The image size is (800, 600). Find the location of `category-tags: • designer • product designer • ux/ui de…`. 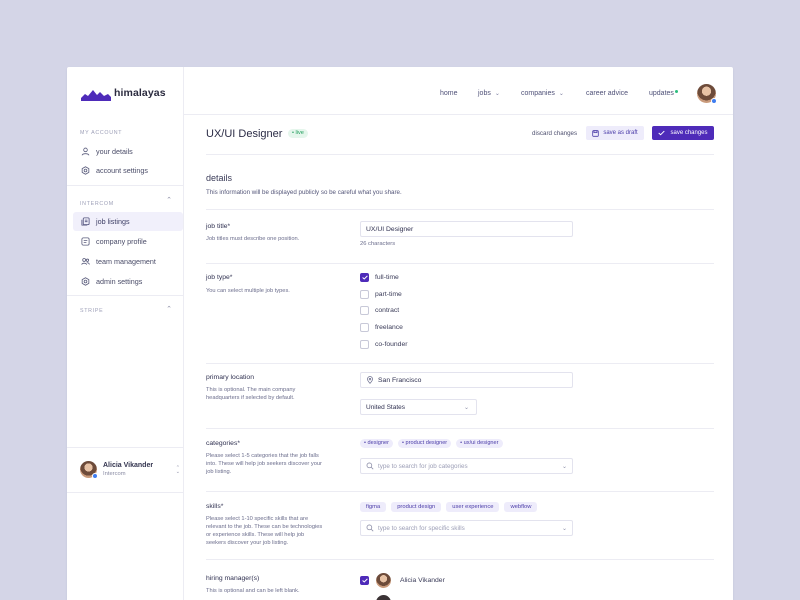

category-tags: • designer • product designer • ux/ui de… is located at coordinates (431, 443).